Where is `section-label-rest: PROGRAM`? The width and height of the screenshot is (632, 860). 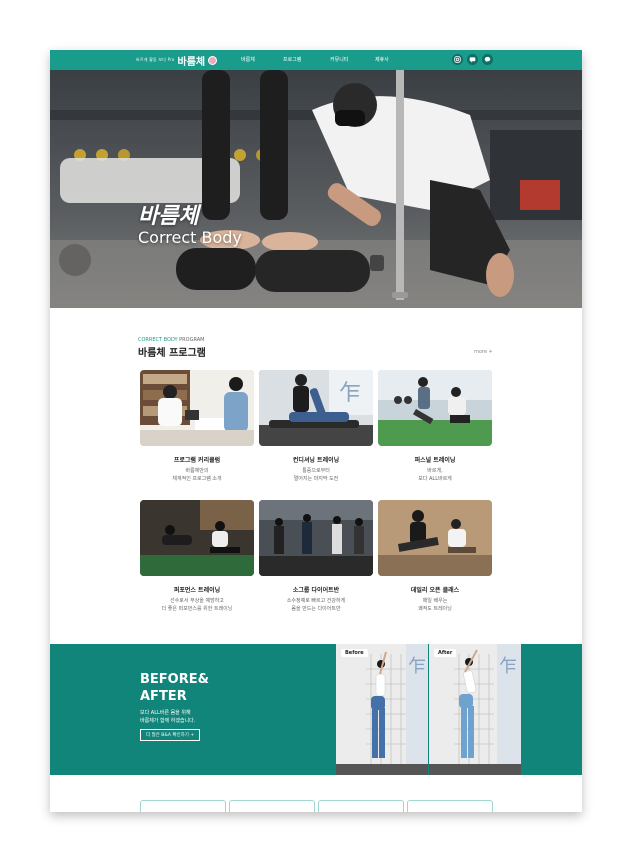 section-label-rest: PROGRAM is located at coordinates (191, 340).